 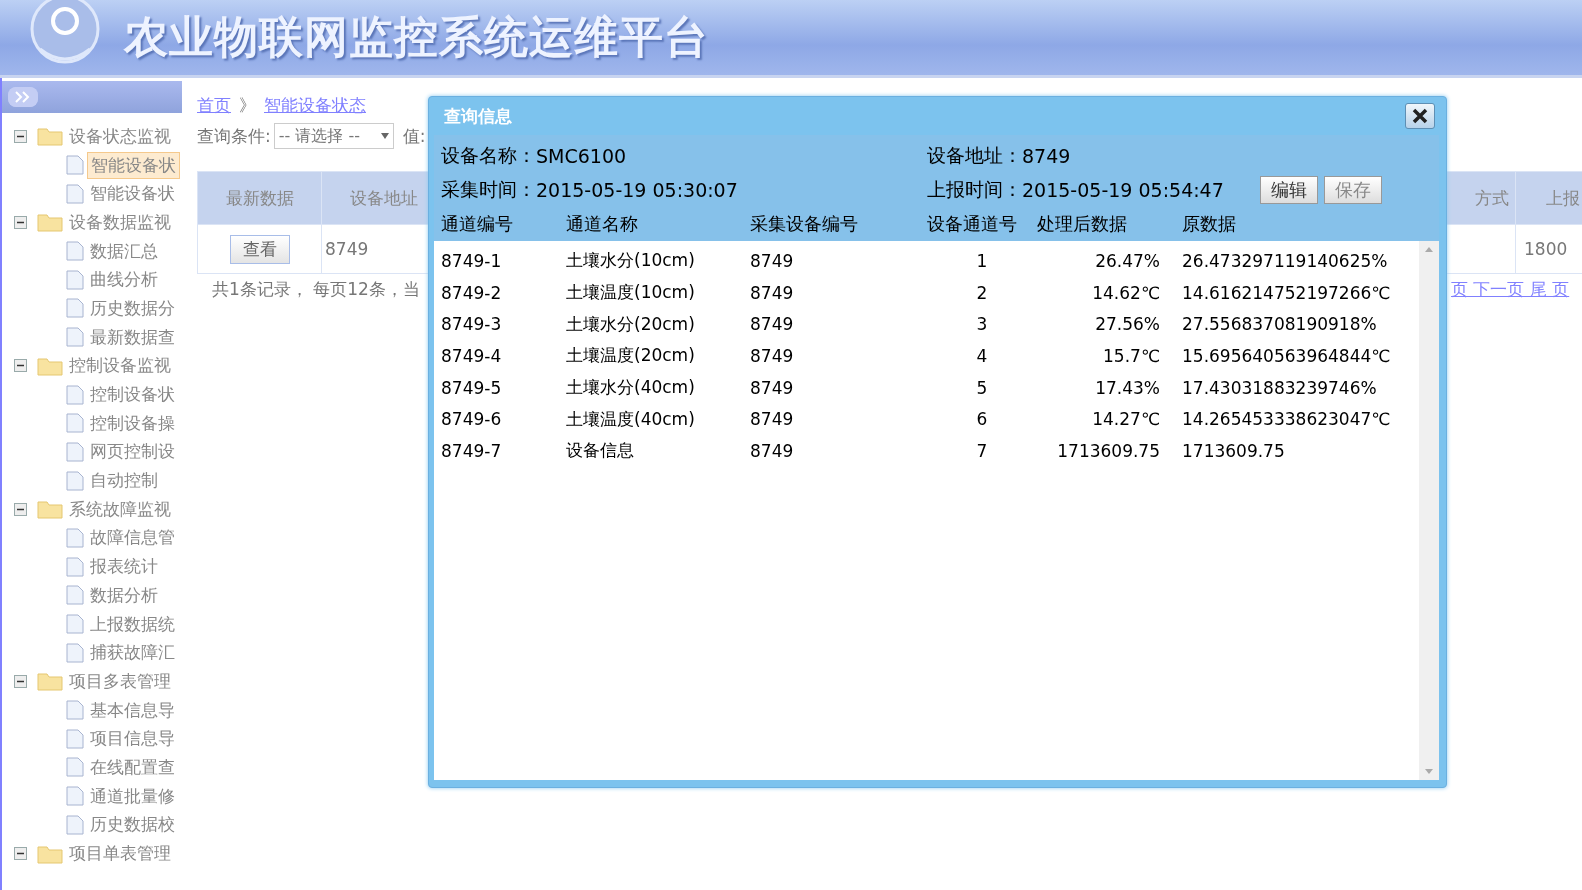 I want to click on tree-item: 故障信息管, so click(x=132, y=538).